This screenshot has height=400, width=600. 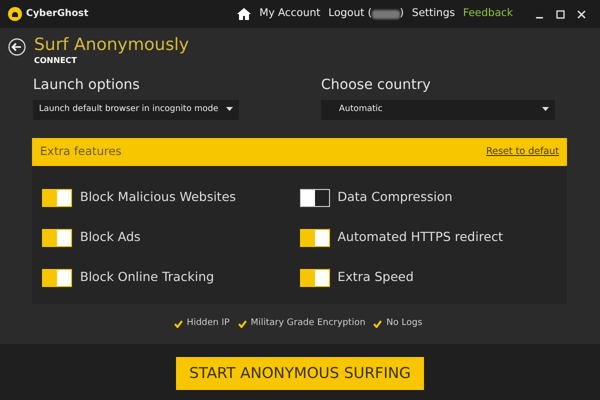 I want to click on feature-label: Extra Speed, so click(x=376, y=277).